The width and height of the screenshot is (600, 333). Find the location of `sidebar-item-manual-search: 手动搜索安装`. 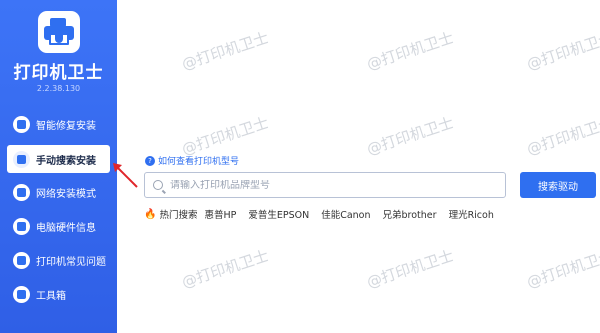

sidebar-item-manual-search: 手动搜索安装 is located at coordinates (58, 159).